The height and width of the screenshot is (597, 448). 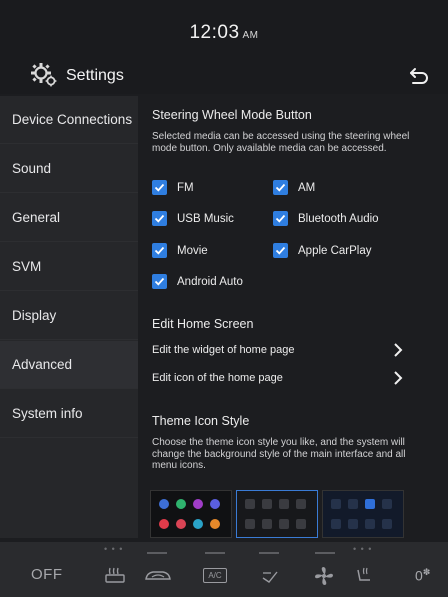 What do you see at coordinates (69, 267) in the screenshot?
I see `sidebar-item-svm: SVM` at bounding box center [69, 267].